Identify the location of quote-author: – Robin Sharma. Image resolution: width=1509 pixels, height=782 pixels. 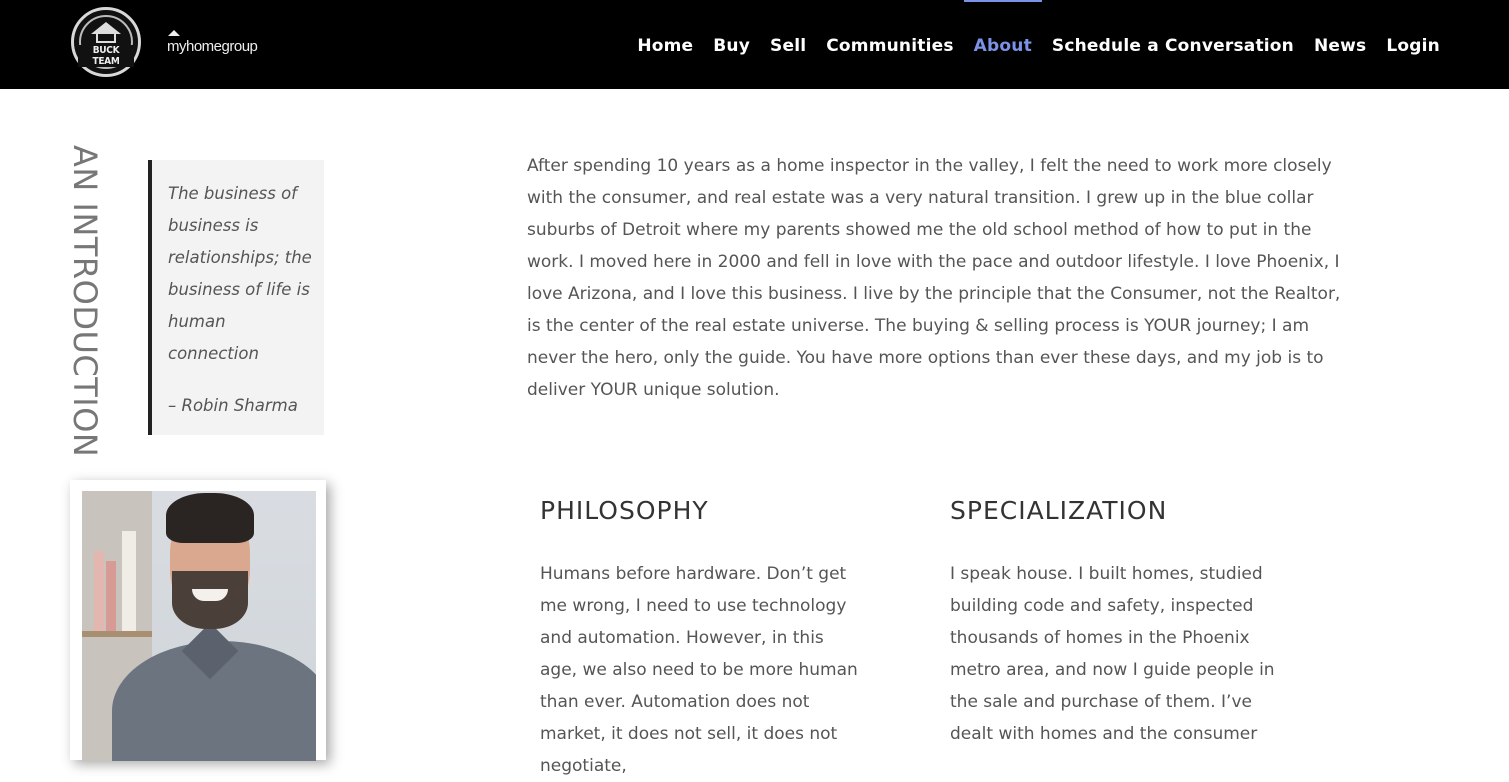
(233, 405).